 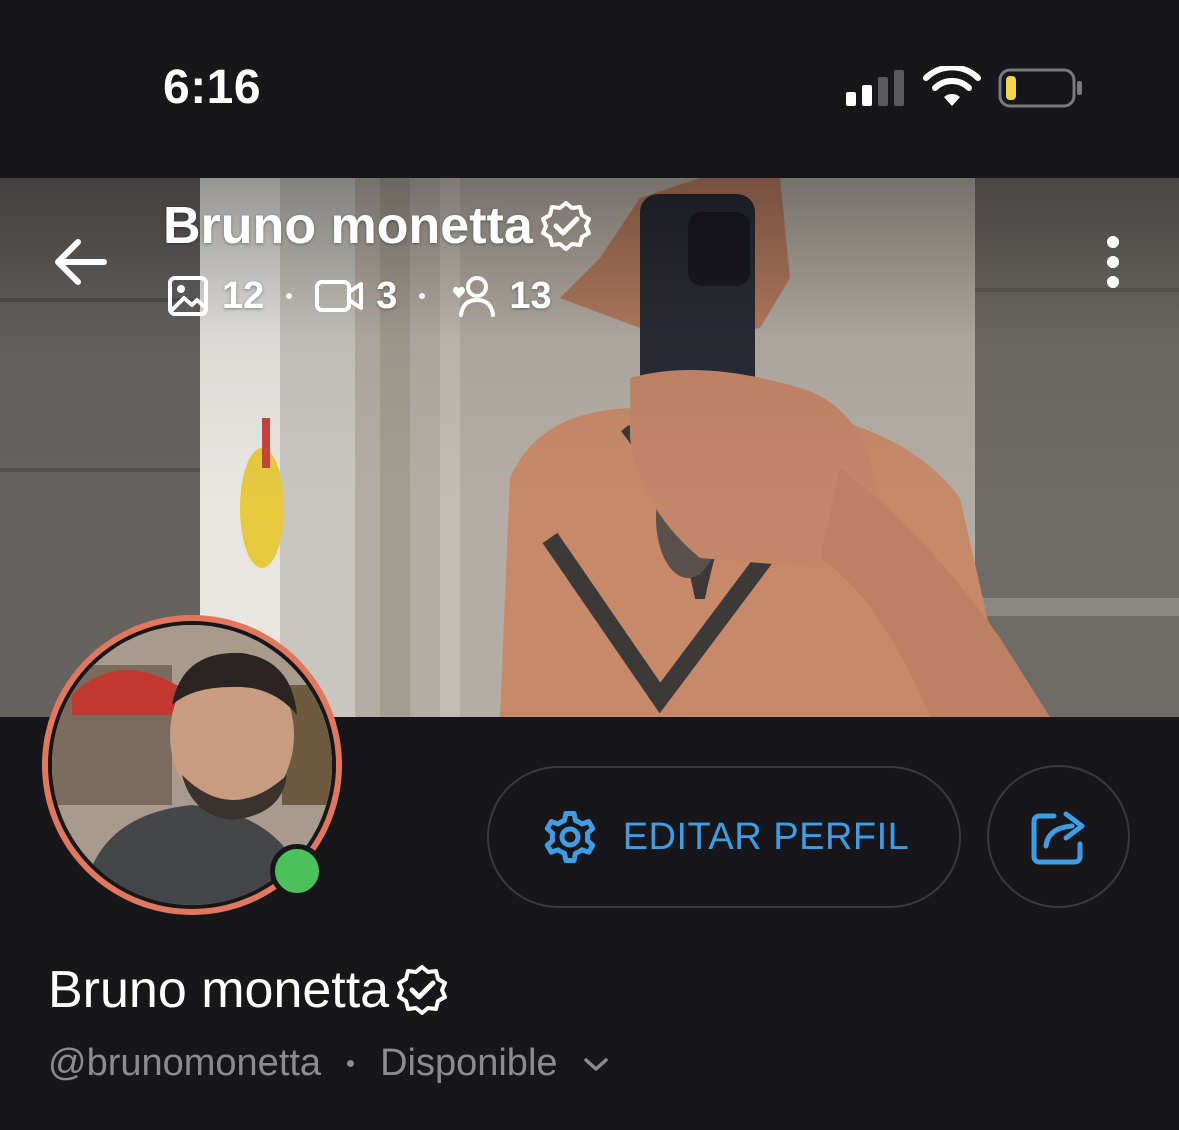 I want to click on back-arrow-icon, so click(x=80, y=262).